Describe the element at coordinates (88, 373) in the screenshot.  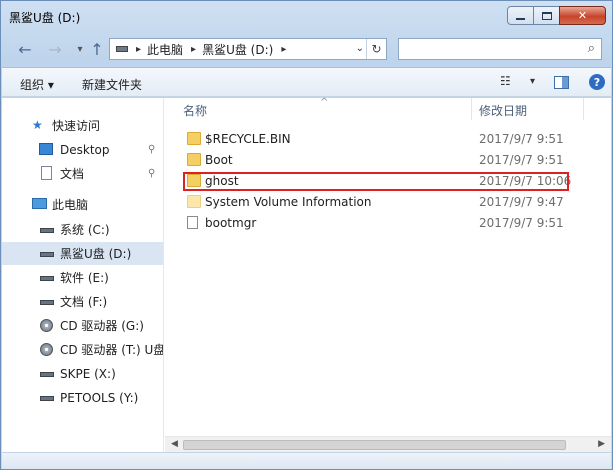
I see `nav-label: SKPE (X:)` at that location.